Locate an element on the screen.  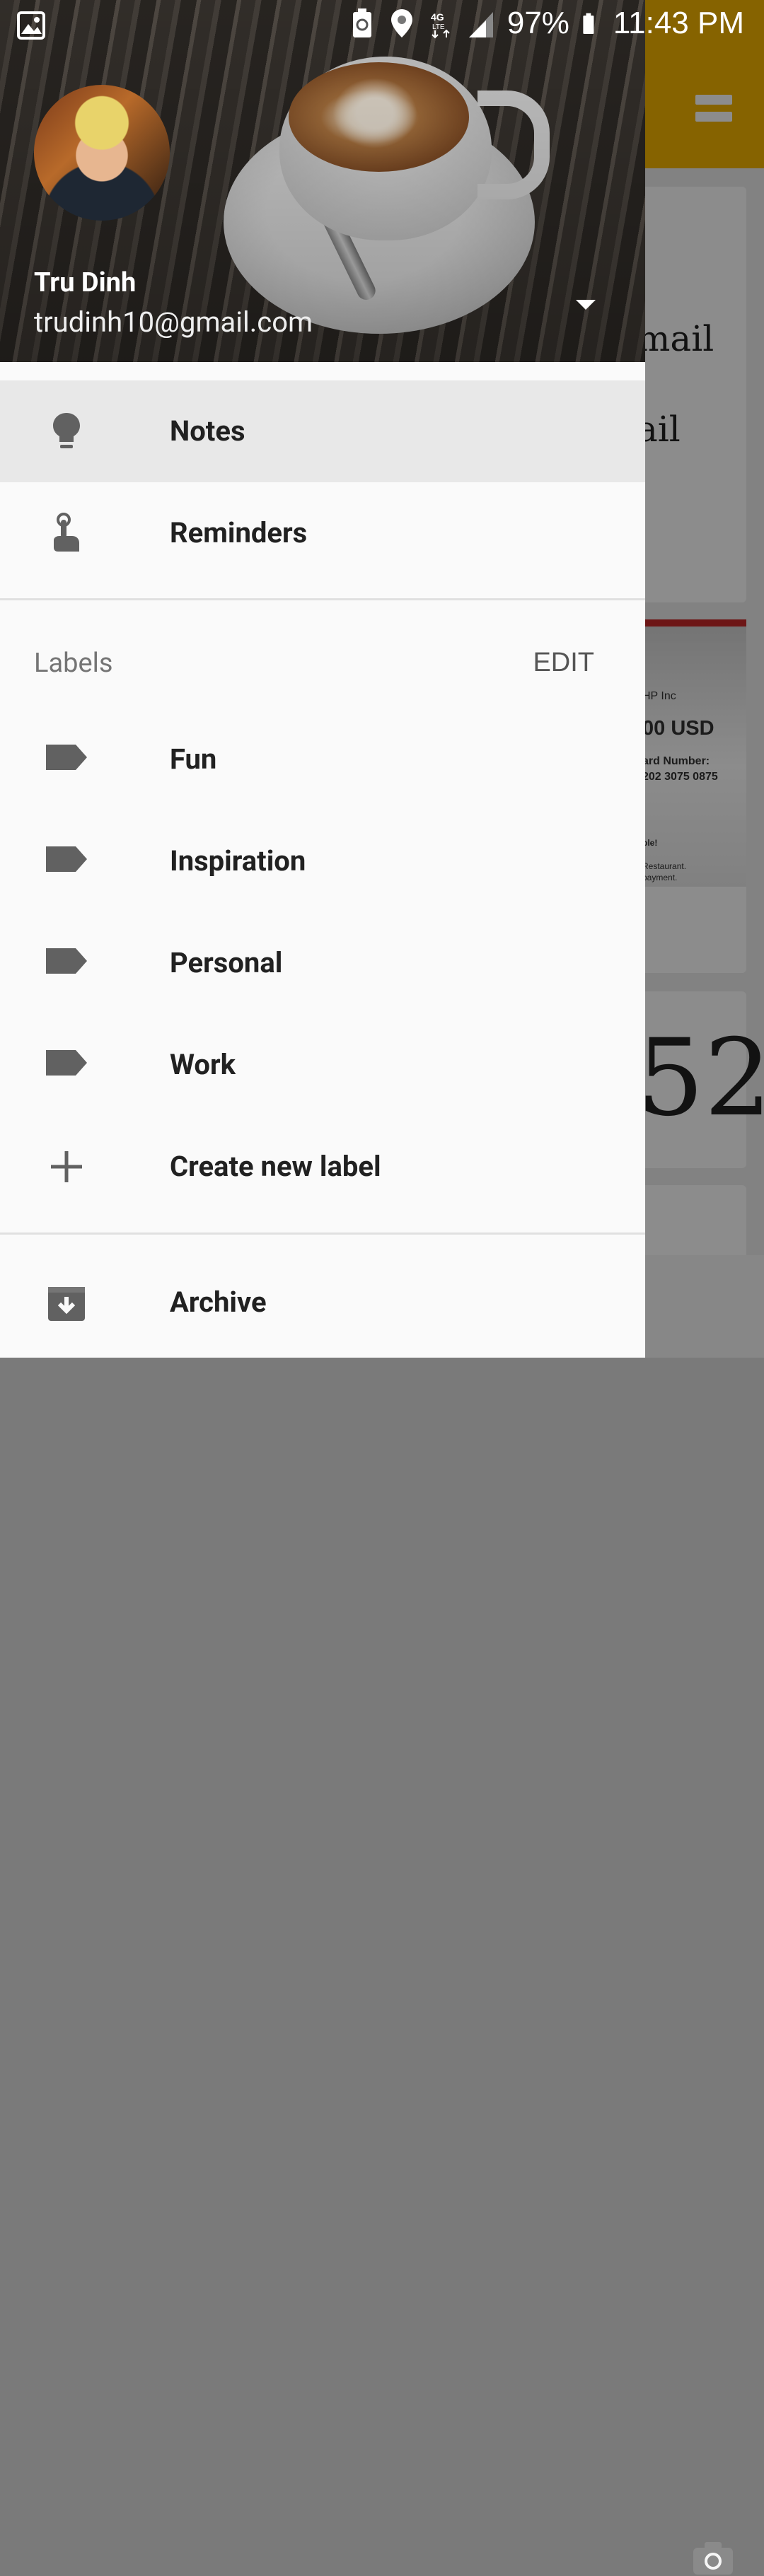
label-item-inspiration: Inspiration is located at coordinates (322, 861).